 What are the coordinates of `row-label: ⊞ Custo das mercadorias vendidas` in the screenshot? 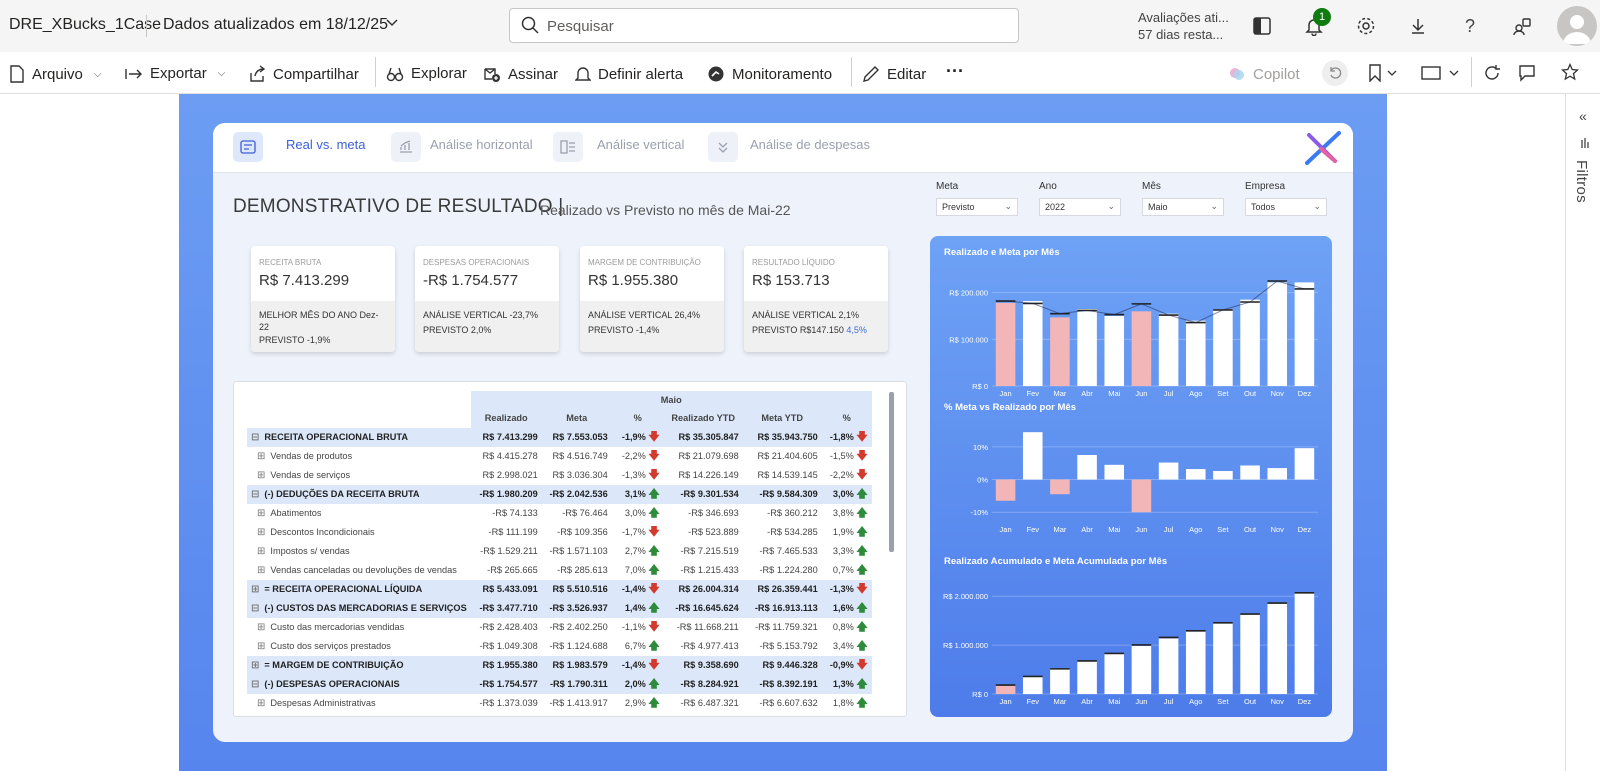 It's located at (359, 627).